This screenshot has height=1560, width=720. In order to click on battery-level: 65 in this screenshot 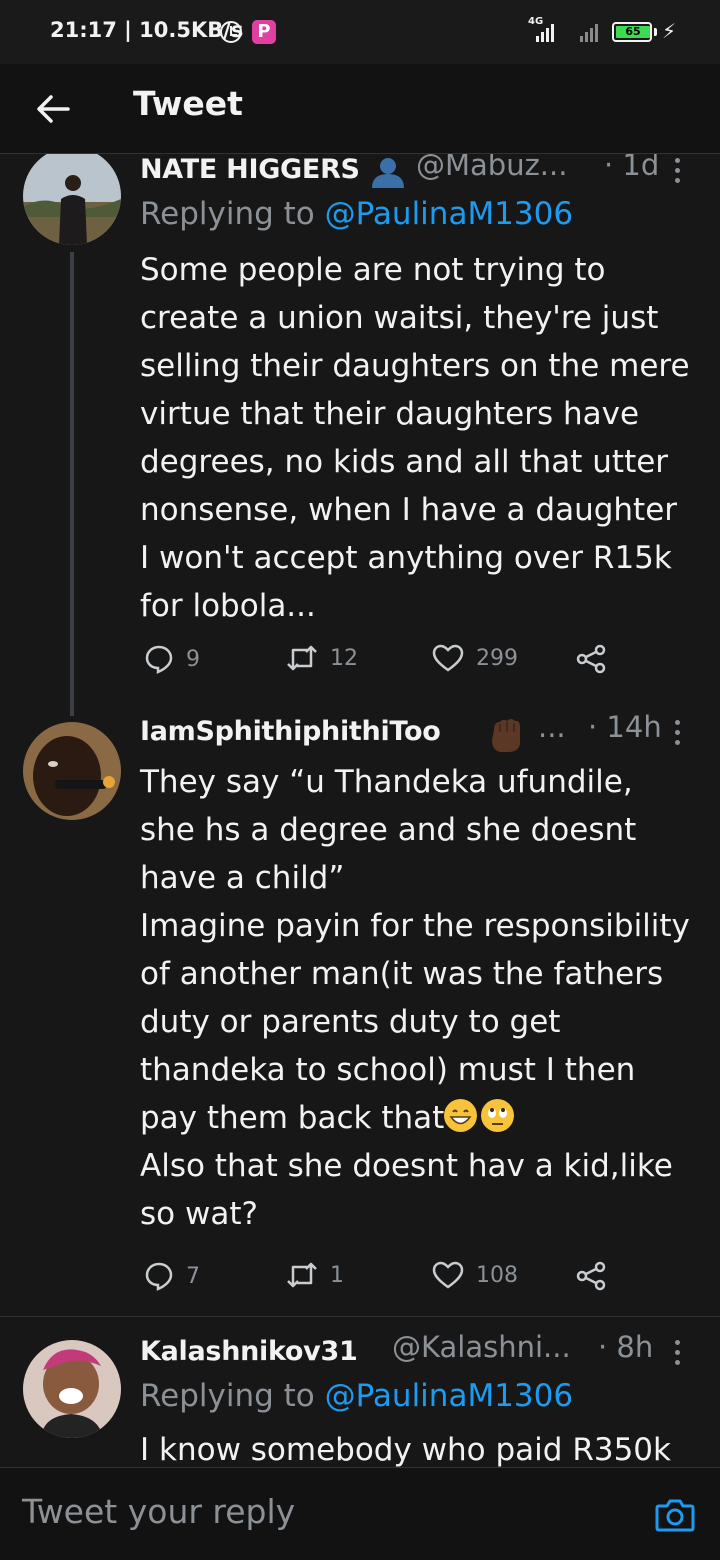, I will do `click(633, 32)`.